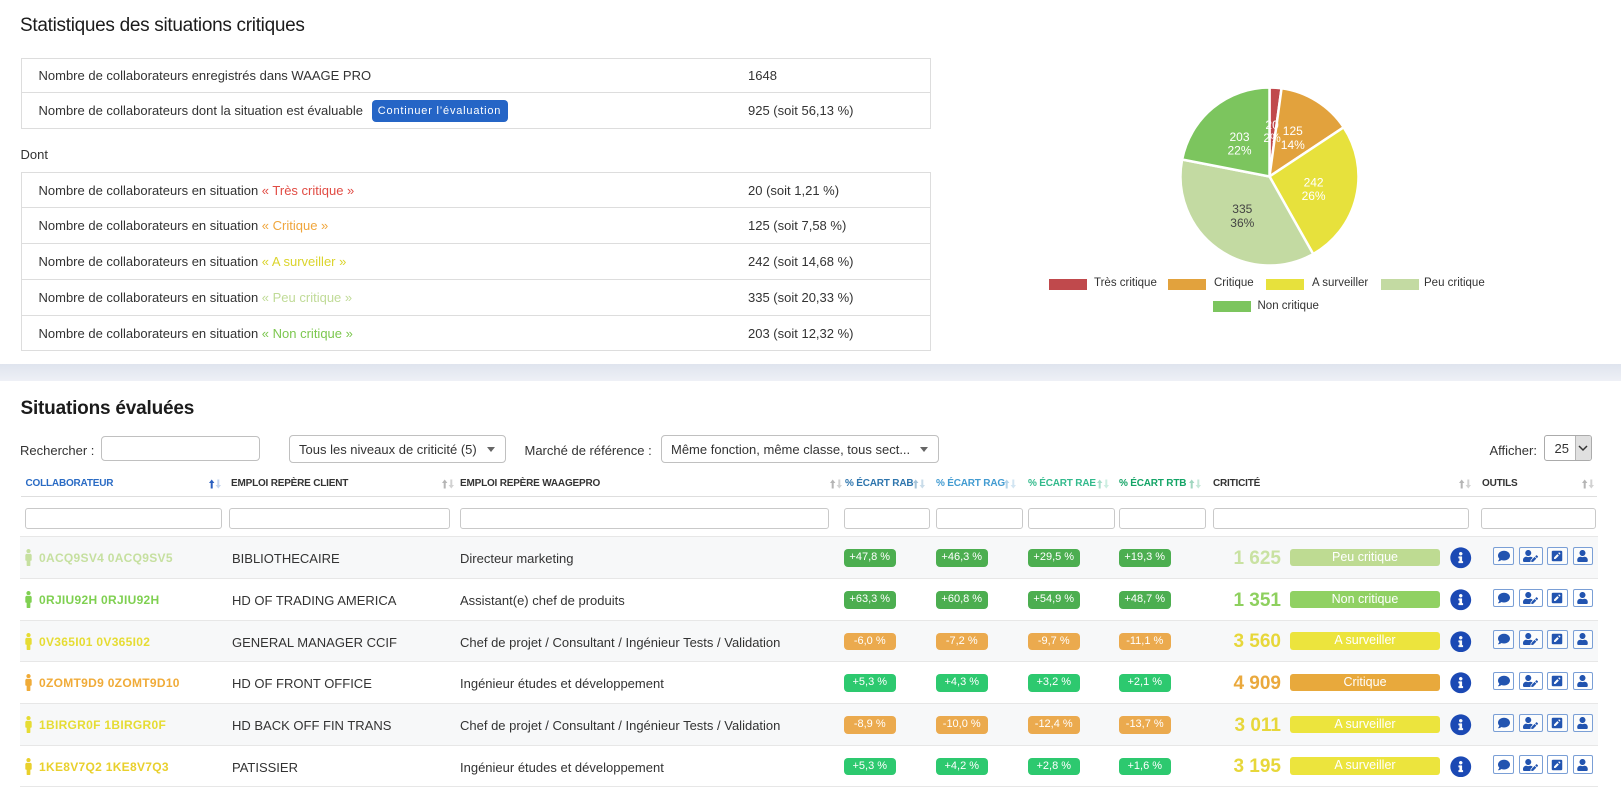 This screenshot has width=1621, height=790. I want to click on svg-text: 2%, so click(1272, 138).